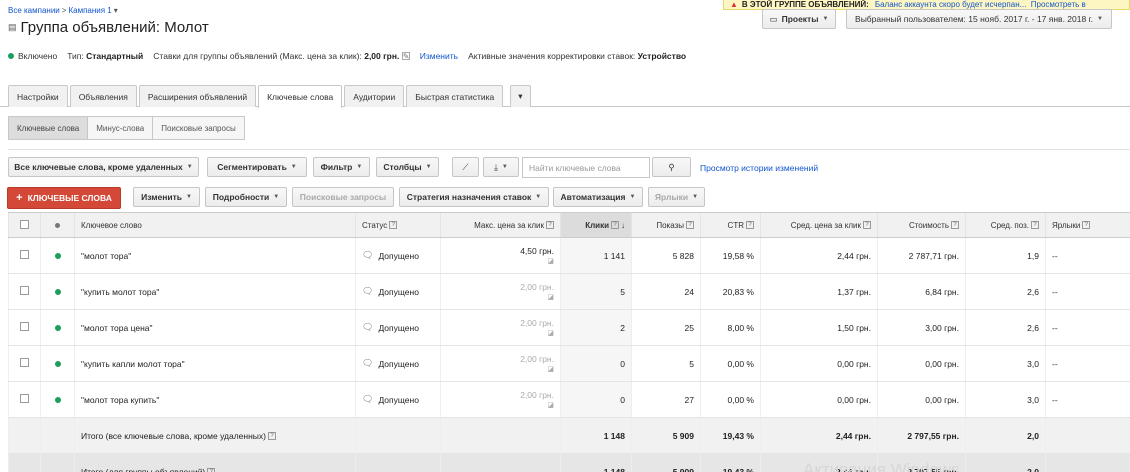 This screenshot has height=472, width=1130. What do you see at coordinates (38, 96) in the screenshot?
I see `tab-settings: Настройки` at bounding box center [38, 96].